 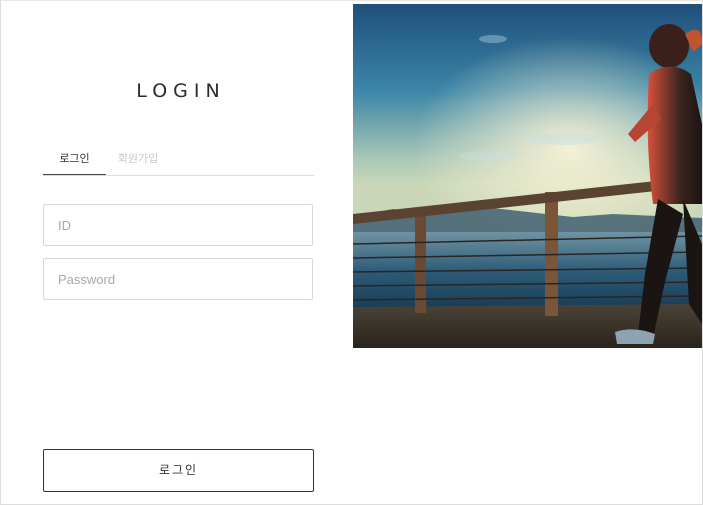 What do you see at coordinates (138, 158) in the screenshot?
I see `tab-signup: 회원가입` at bounding box center [138, 158].